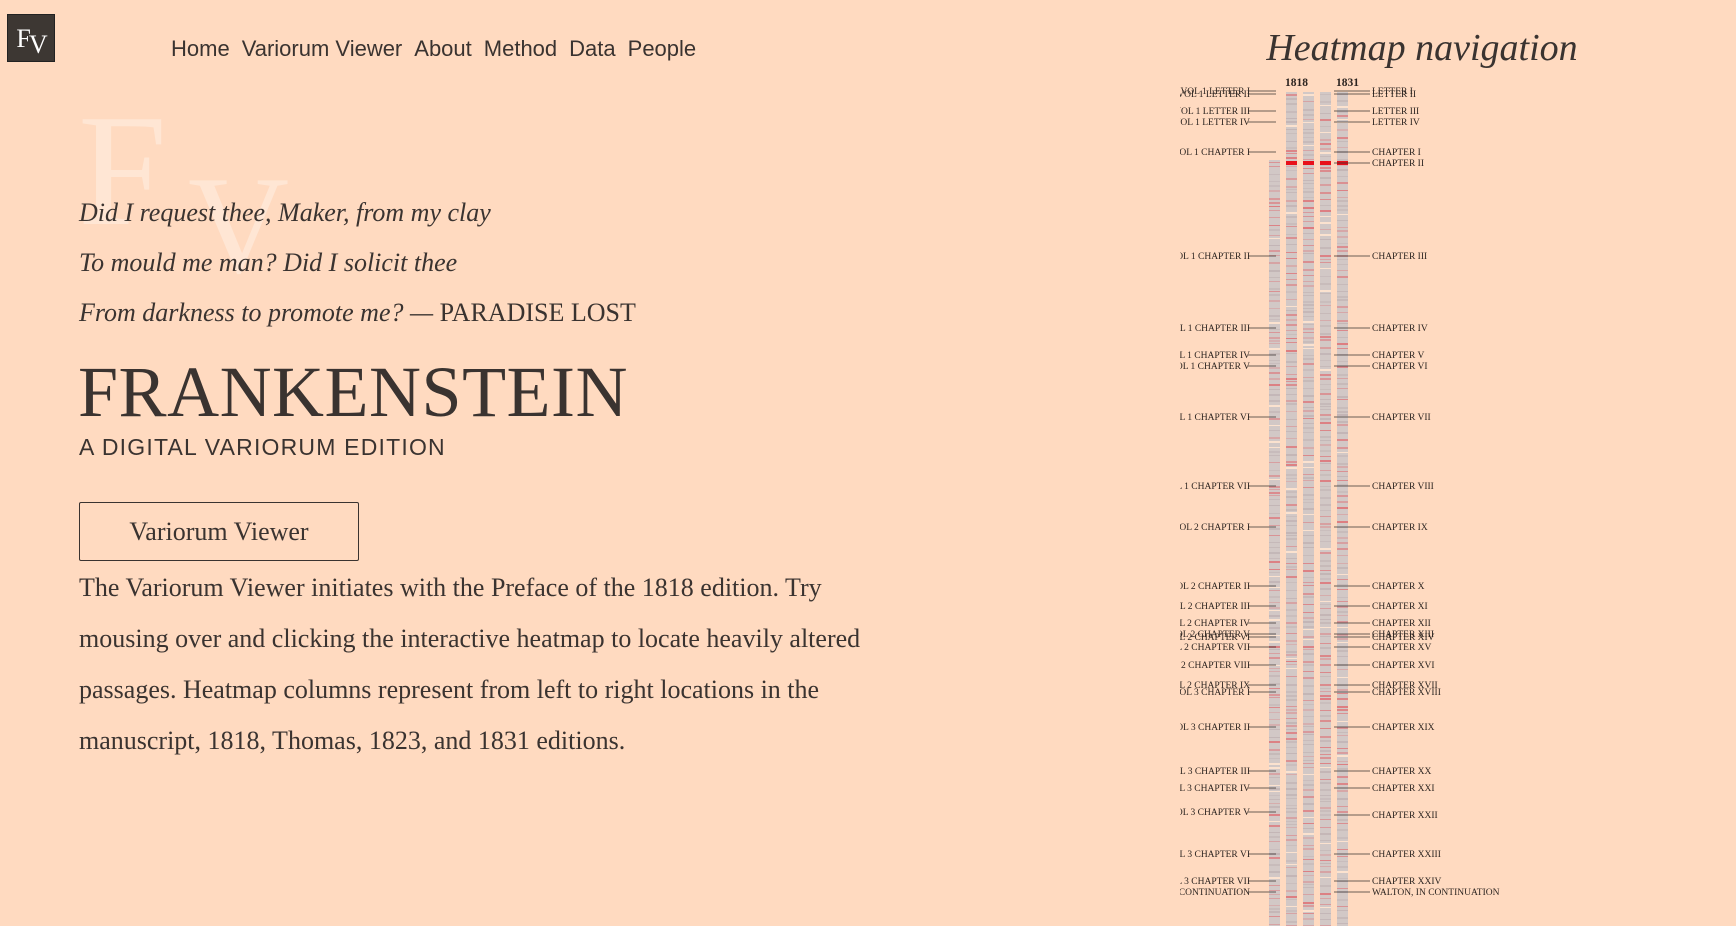 The height and width of the screenshot is (926, 1736). What do you see at coordinates (1400, 607) in the screenshot?
I see `right-chapter-label: CHAPTER XI` at bounding box center [1400, 607].